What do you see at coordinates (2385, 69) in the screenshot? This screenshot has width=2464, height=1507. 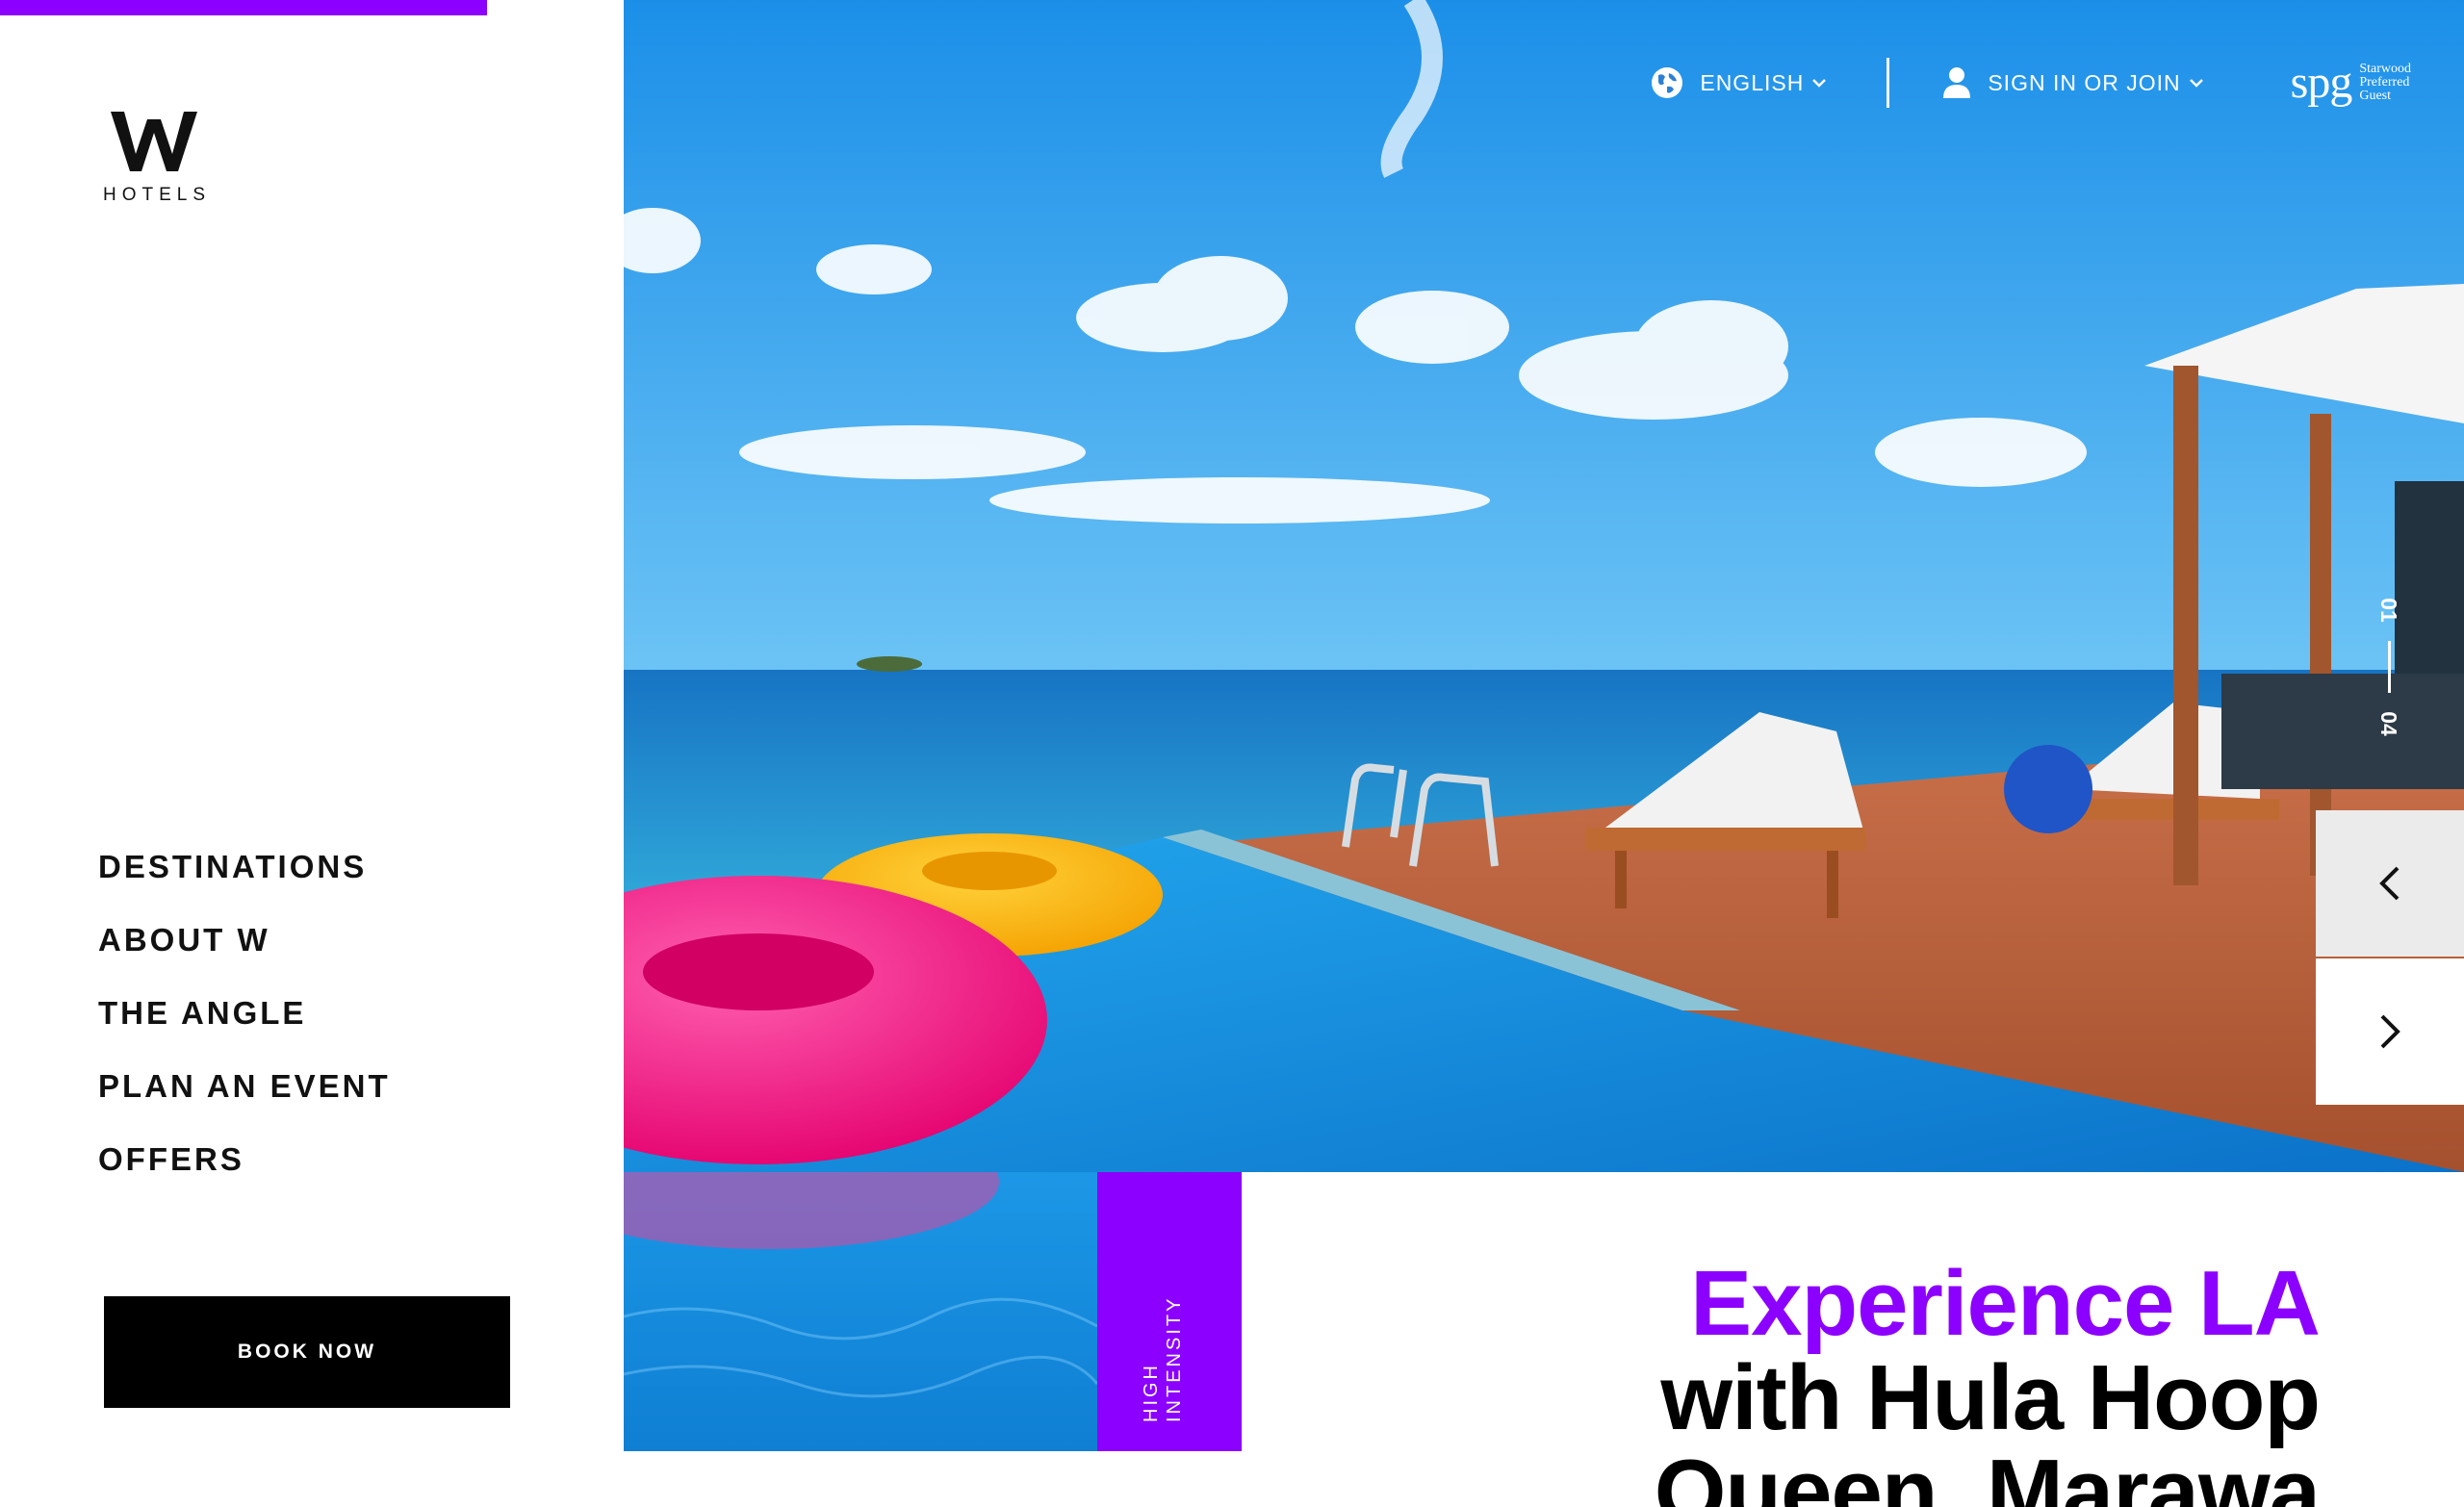 I see `spg-line1: Starwood` at bounding box center [2385, 69].